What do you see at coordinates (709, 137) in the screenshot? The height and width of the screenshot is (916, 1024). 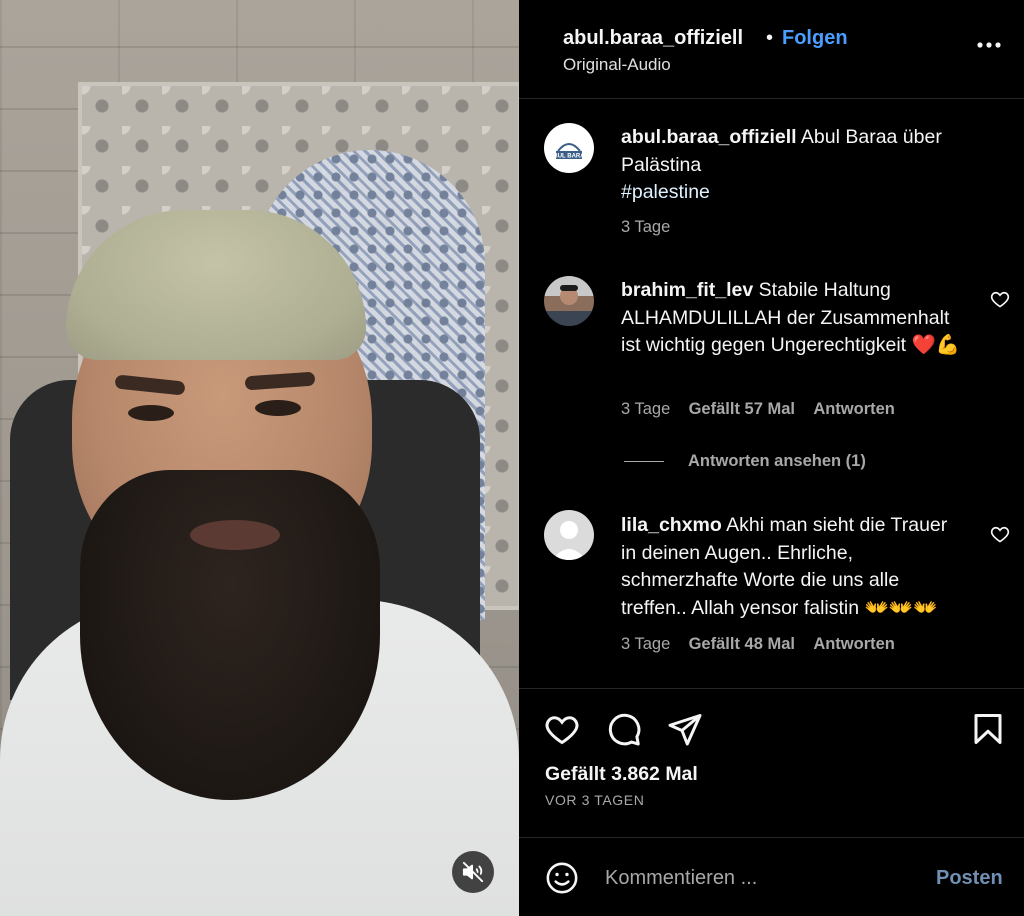 I see `caption-username: abul.baraa_offiziell` at bounding box center [709, 137].